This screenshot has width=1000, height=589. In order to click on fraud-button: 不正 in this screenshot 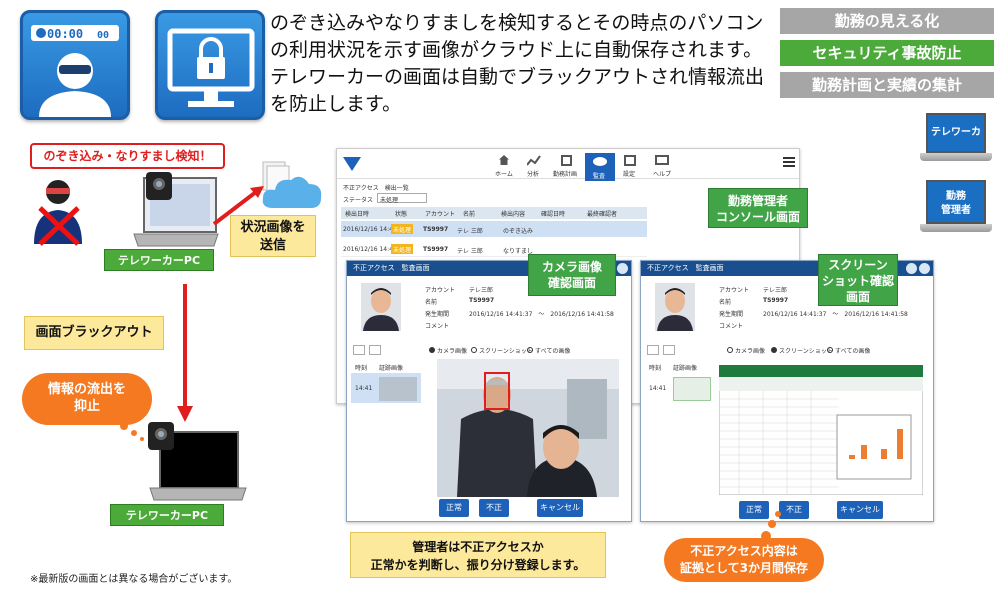, I will do `click(494, 508)`.